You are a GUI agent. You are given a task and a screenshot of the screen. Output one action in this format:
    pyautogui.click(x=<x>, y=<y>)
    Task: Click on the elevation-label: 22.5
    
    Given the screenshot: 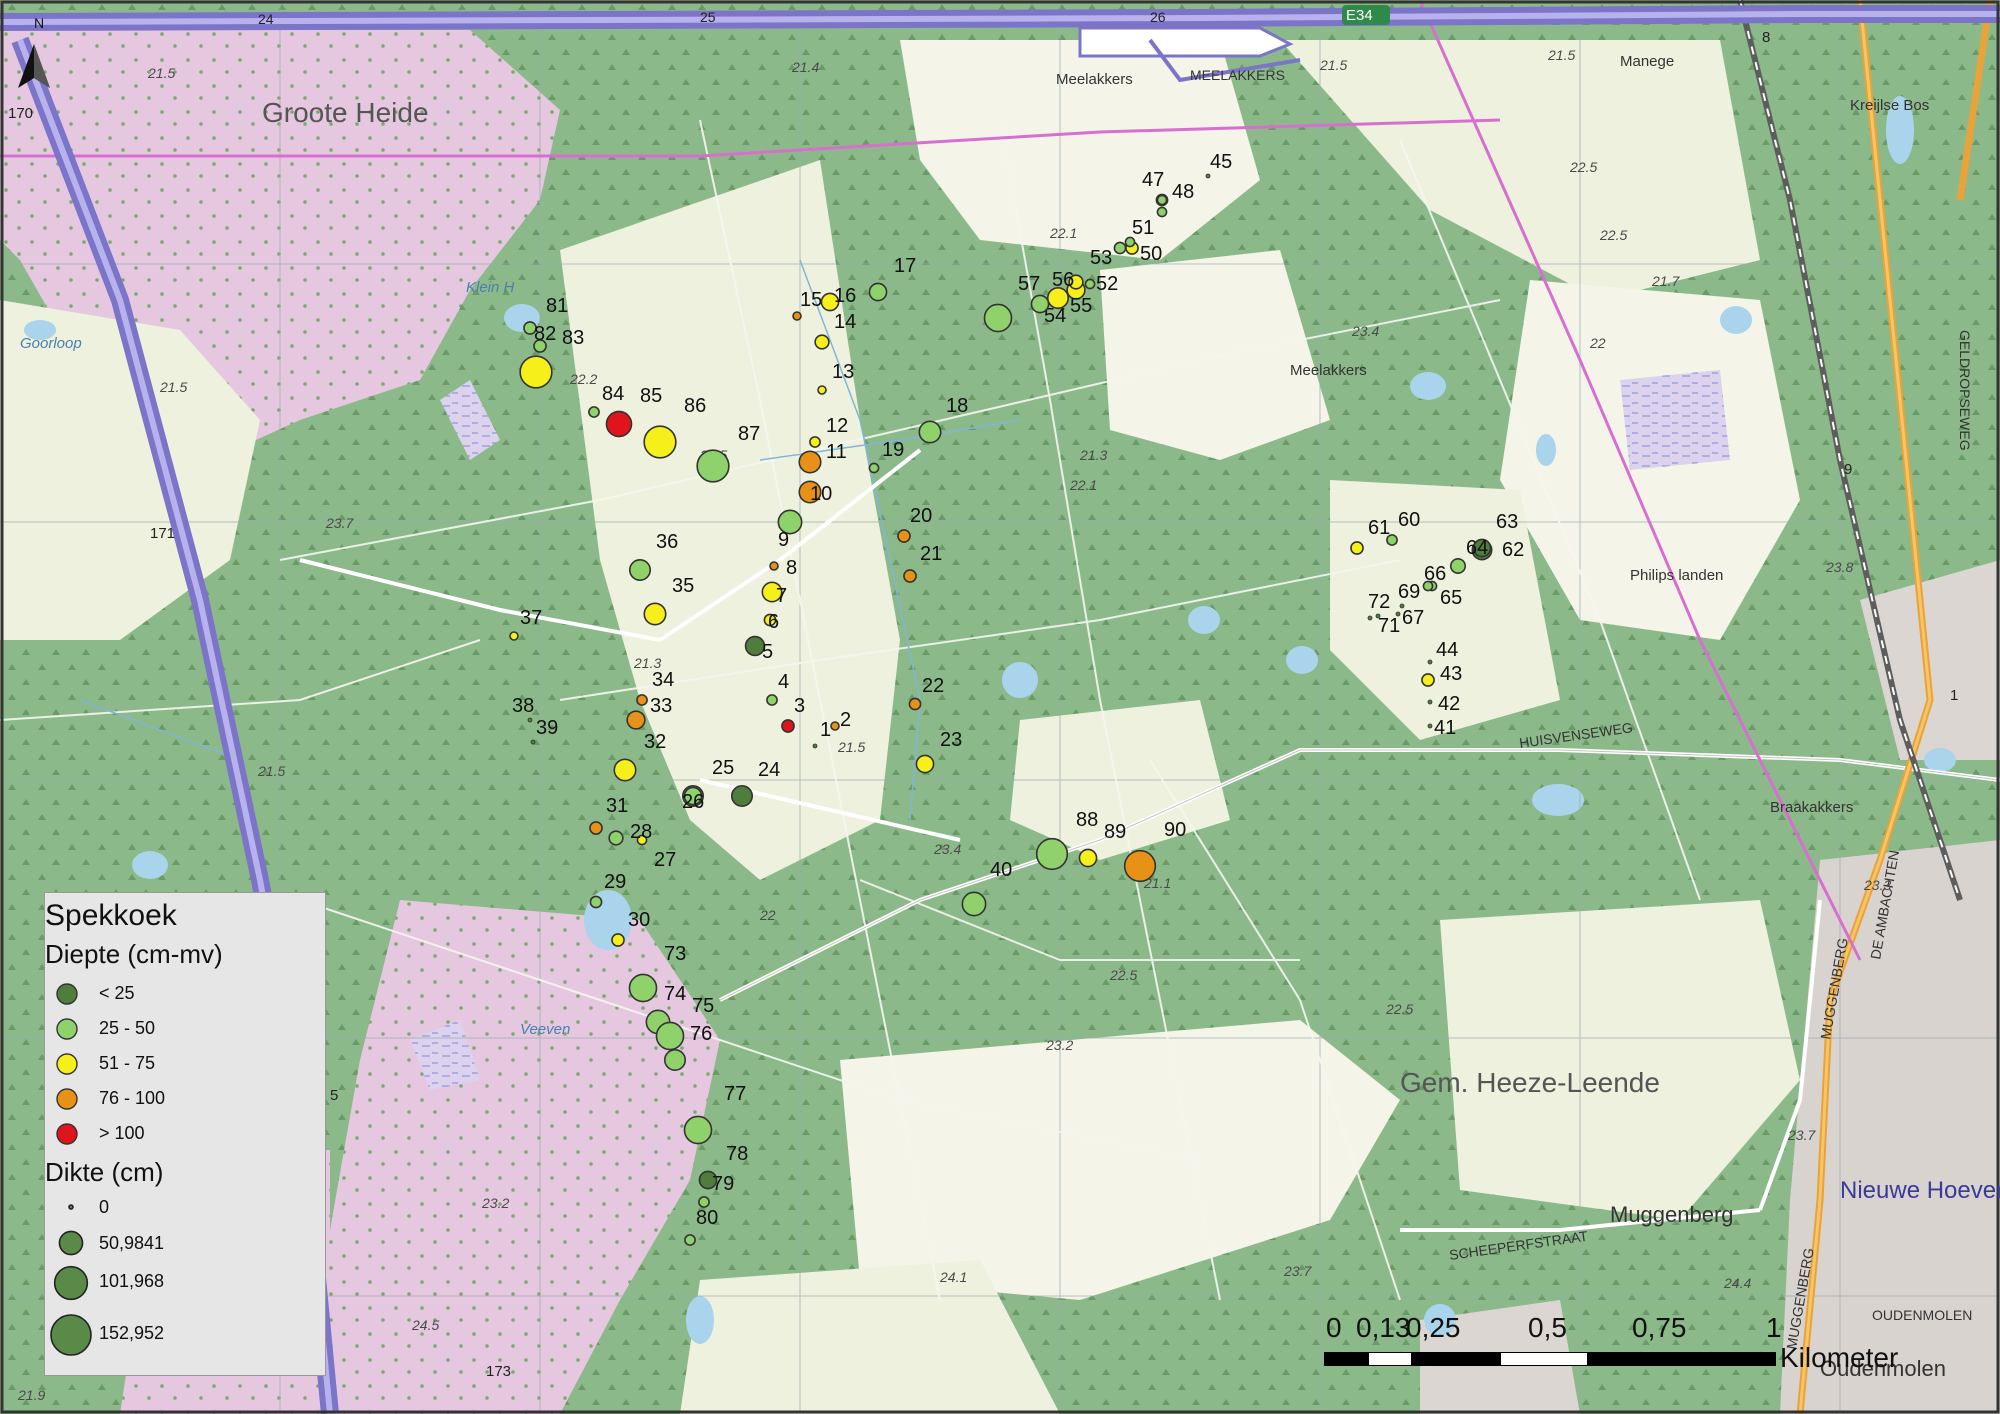 What is the action you would take?
    pyautogui.click(x=1613, y=235)
    